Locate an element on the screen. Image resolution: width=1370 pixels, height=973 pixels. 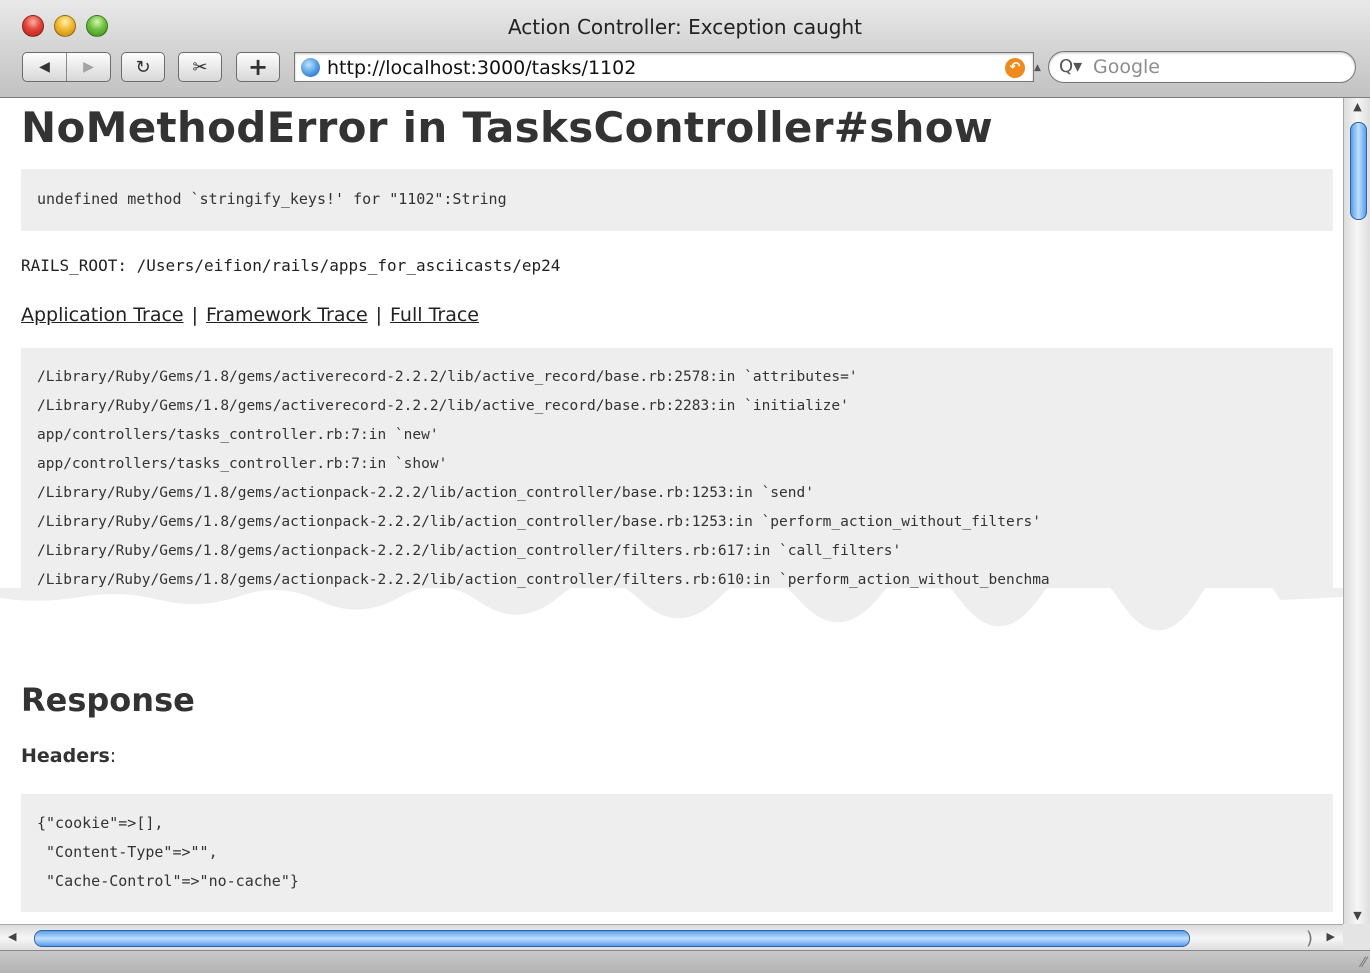
reload-button: ↻ is located at coordinates (143, 67).